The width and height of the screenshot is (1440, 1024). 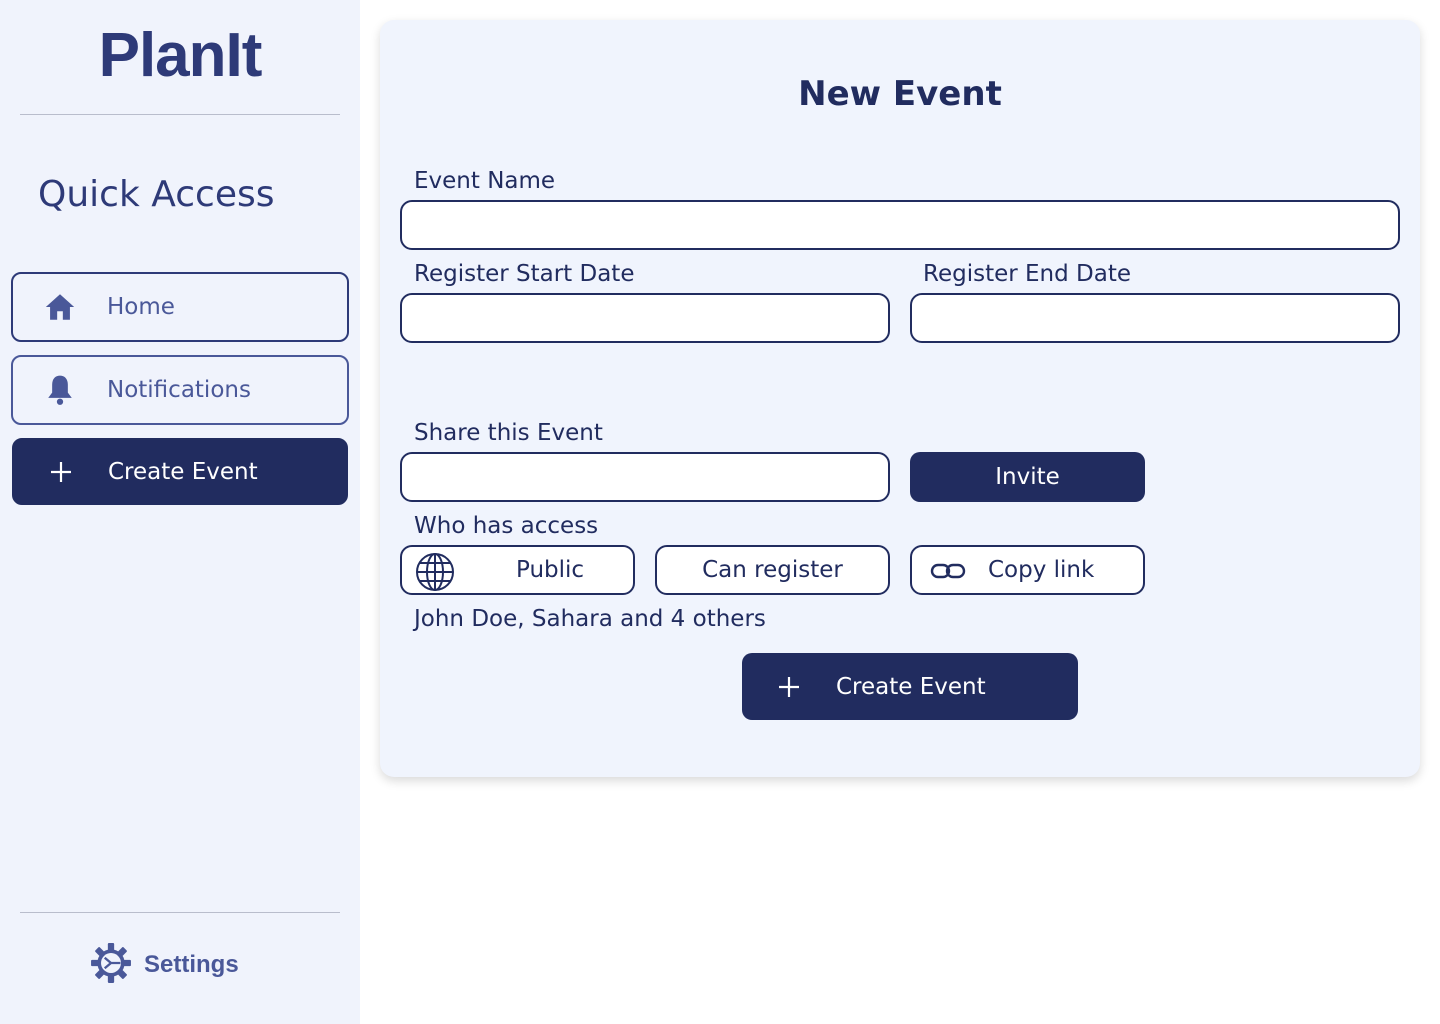 I want to click on settings-button: Settings, so click(x=164, y=965).